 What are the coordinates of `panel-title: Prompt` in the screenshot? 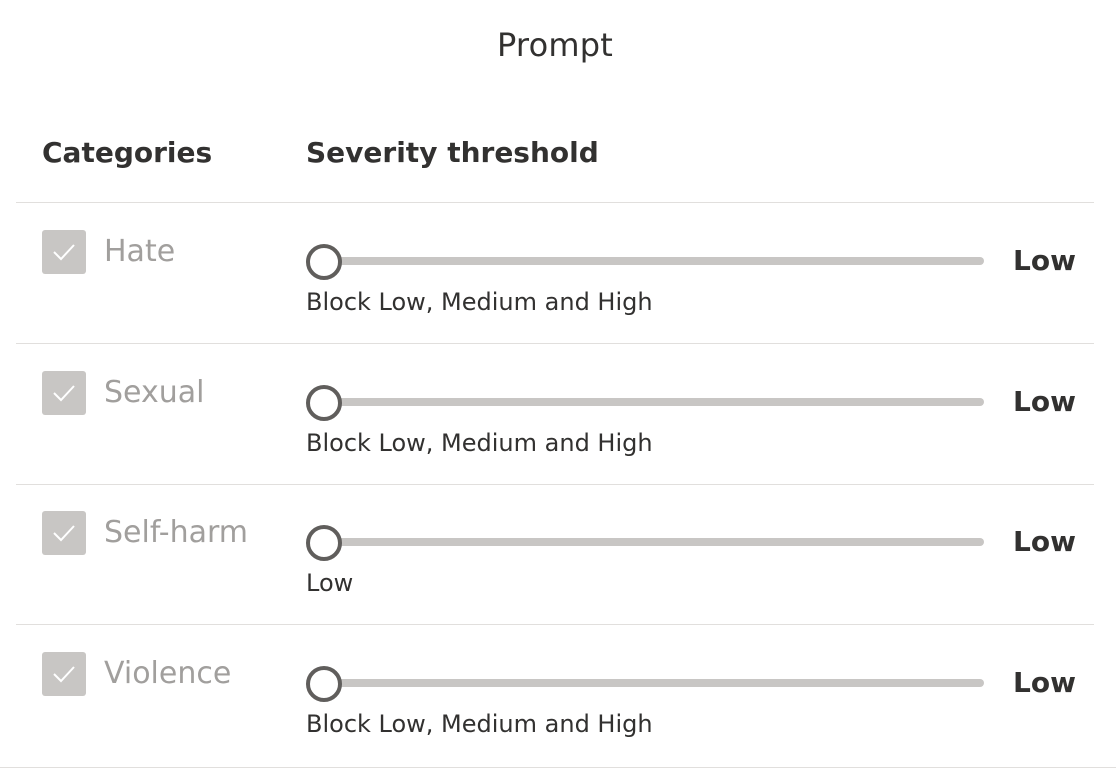 It's located at (555, 45).